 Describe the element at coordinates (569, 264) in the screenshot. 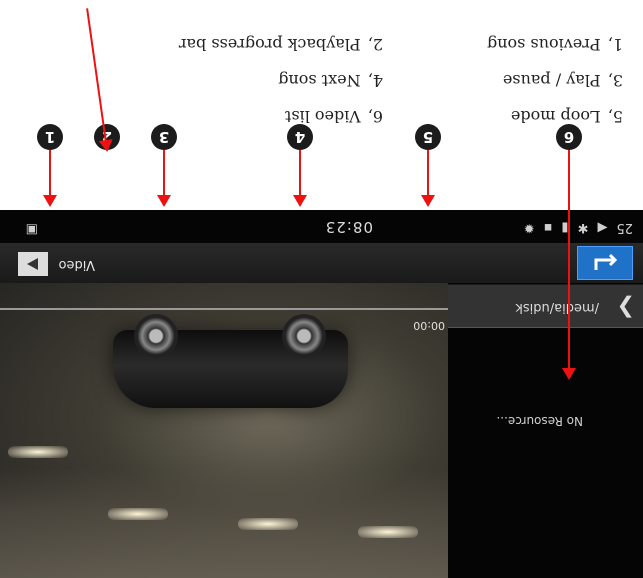

I see `callout-6-arrow` at that location.